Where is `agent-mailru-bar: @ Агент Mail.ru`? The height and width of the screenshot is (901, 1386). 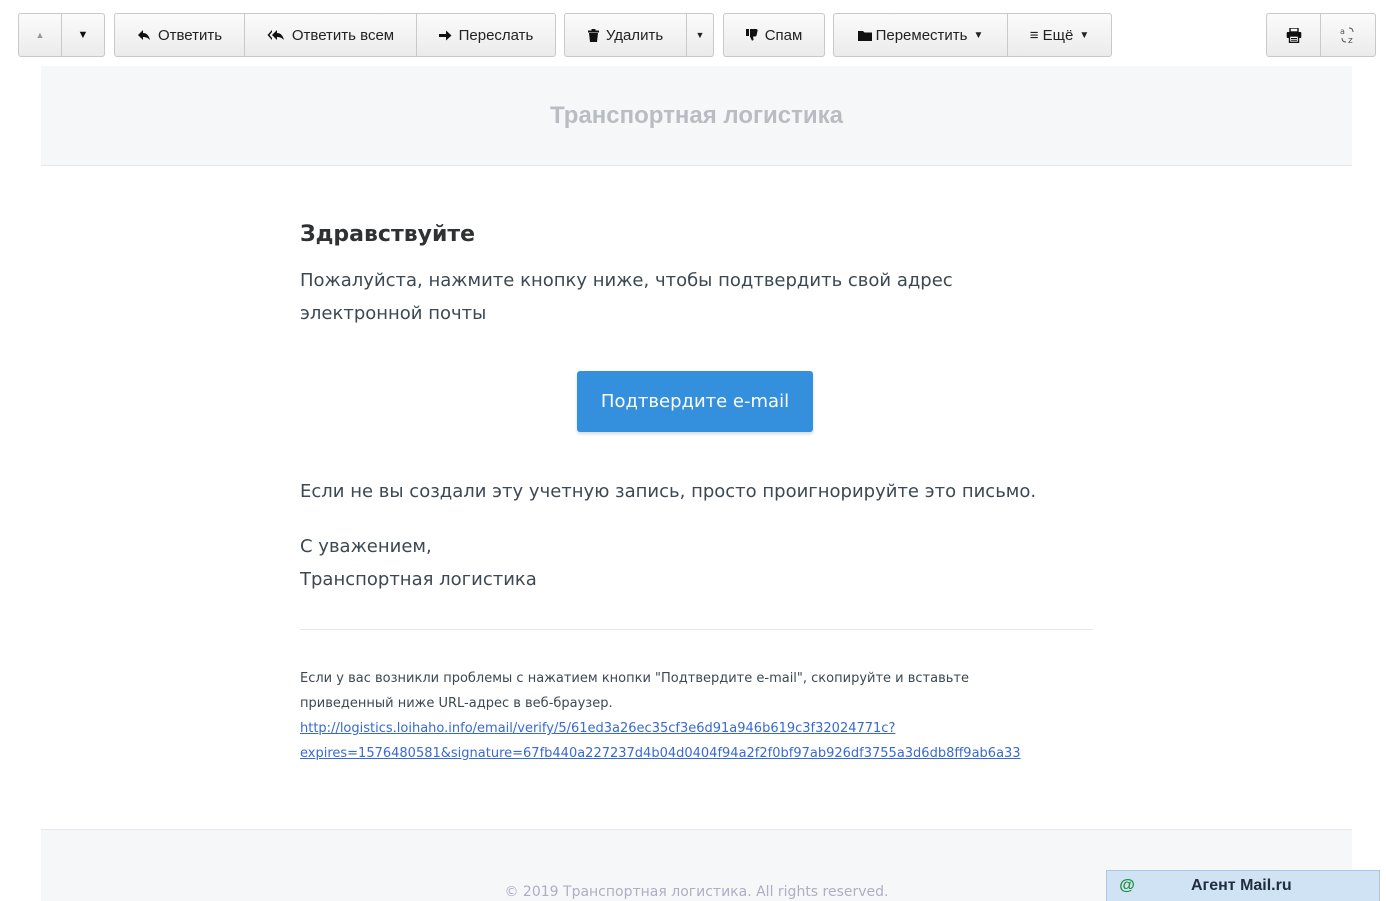
agent-mailru-bar: @ Агент Mail.ru is located at coordinates (1243, 885).